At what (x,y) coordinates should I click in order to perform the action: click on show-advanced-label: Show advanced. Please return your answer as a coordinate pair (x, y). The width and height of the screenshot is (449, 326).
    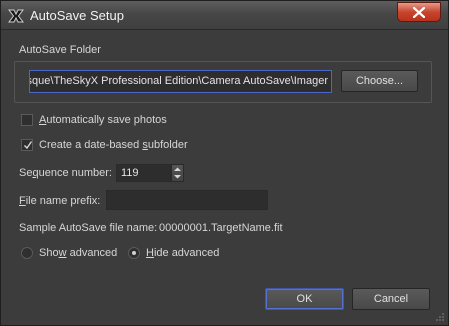
    Looking at the image, I should click on (78, 253).